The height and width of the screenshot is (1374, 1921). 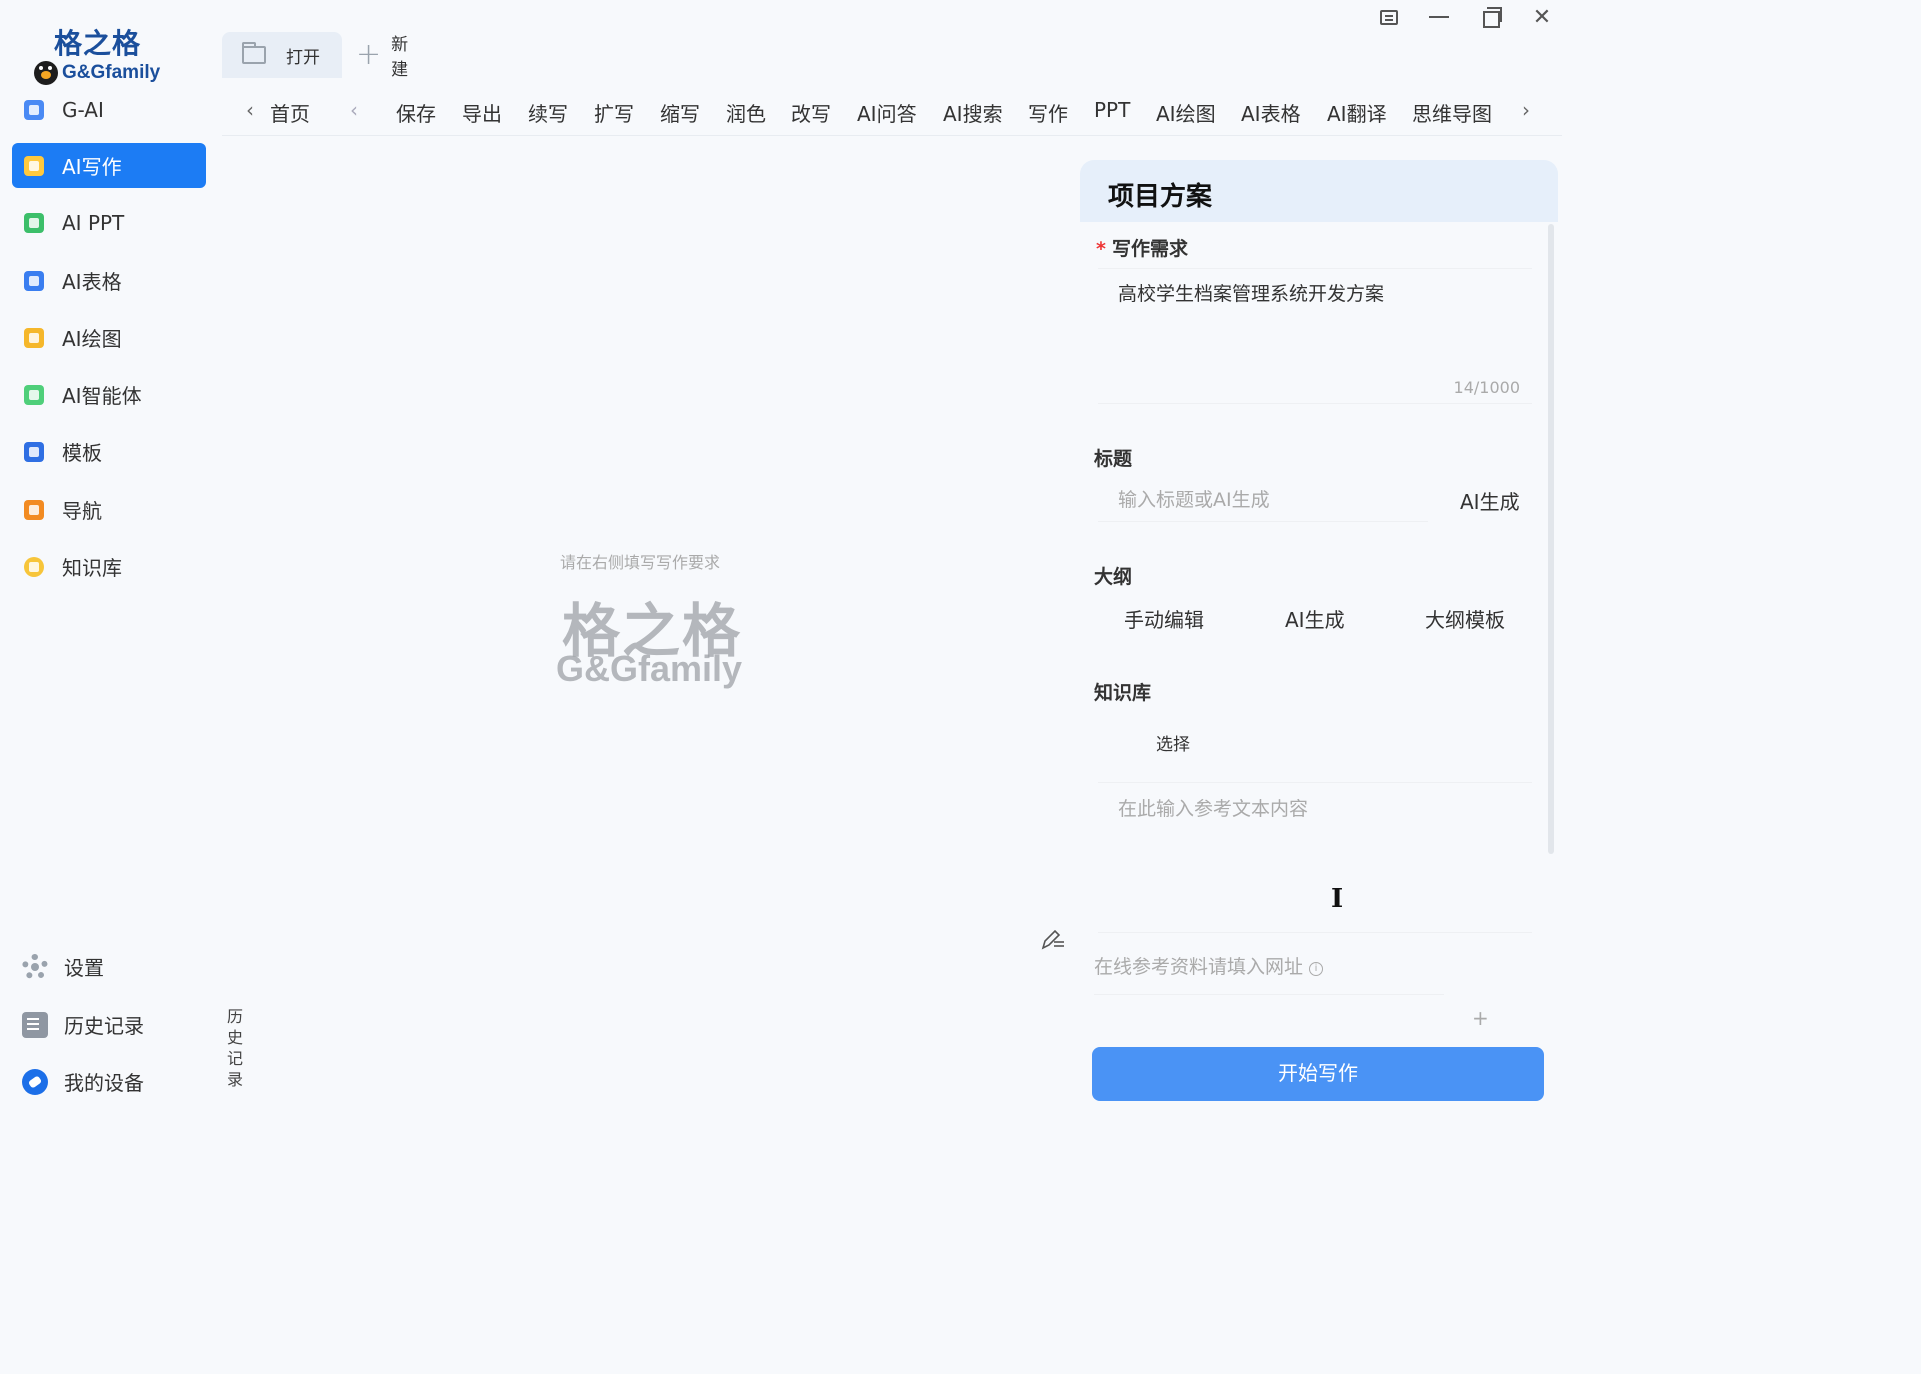 I want to click on title-label: 标题, so click(x=1113, y=459).